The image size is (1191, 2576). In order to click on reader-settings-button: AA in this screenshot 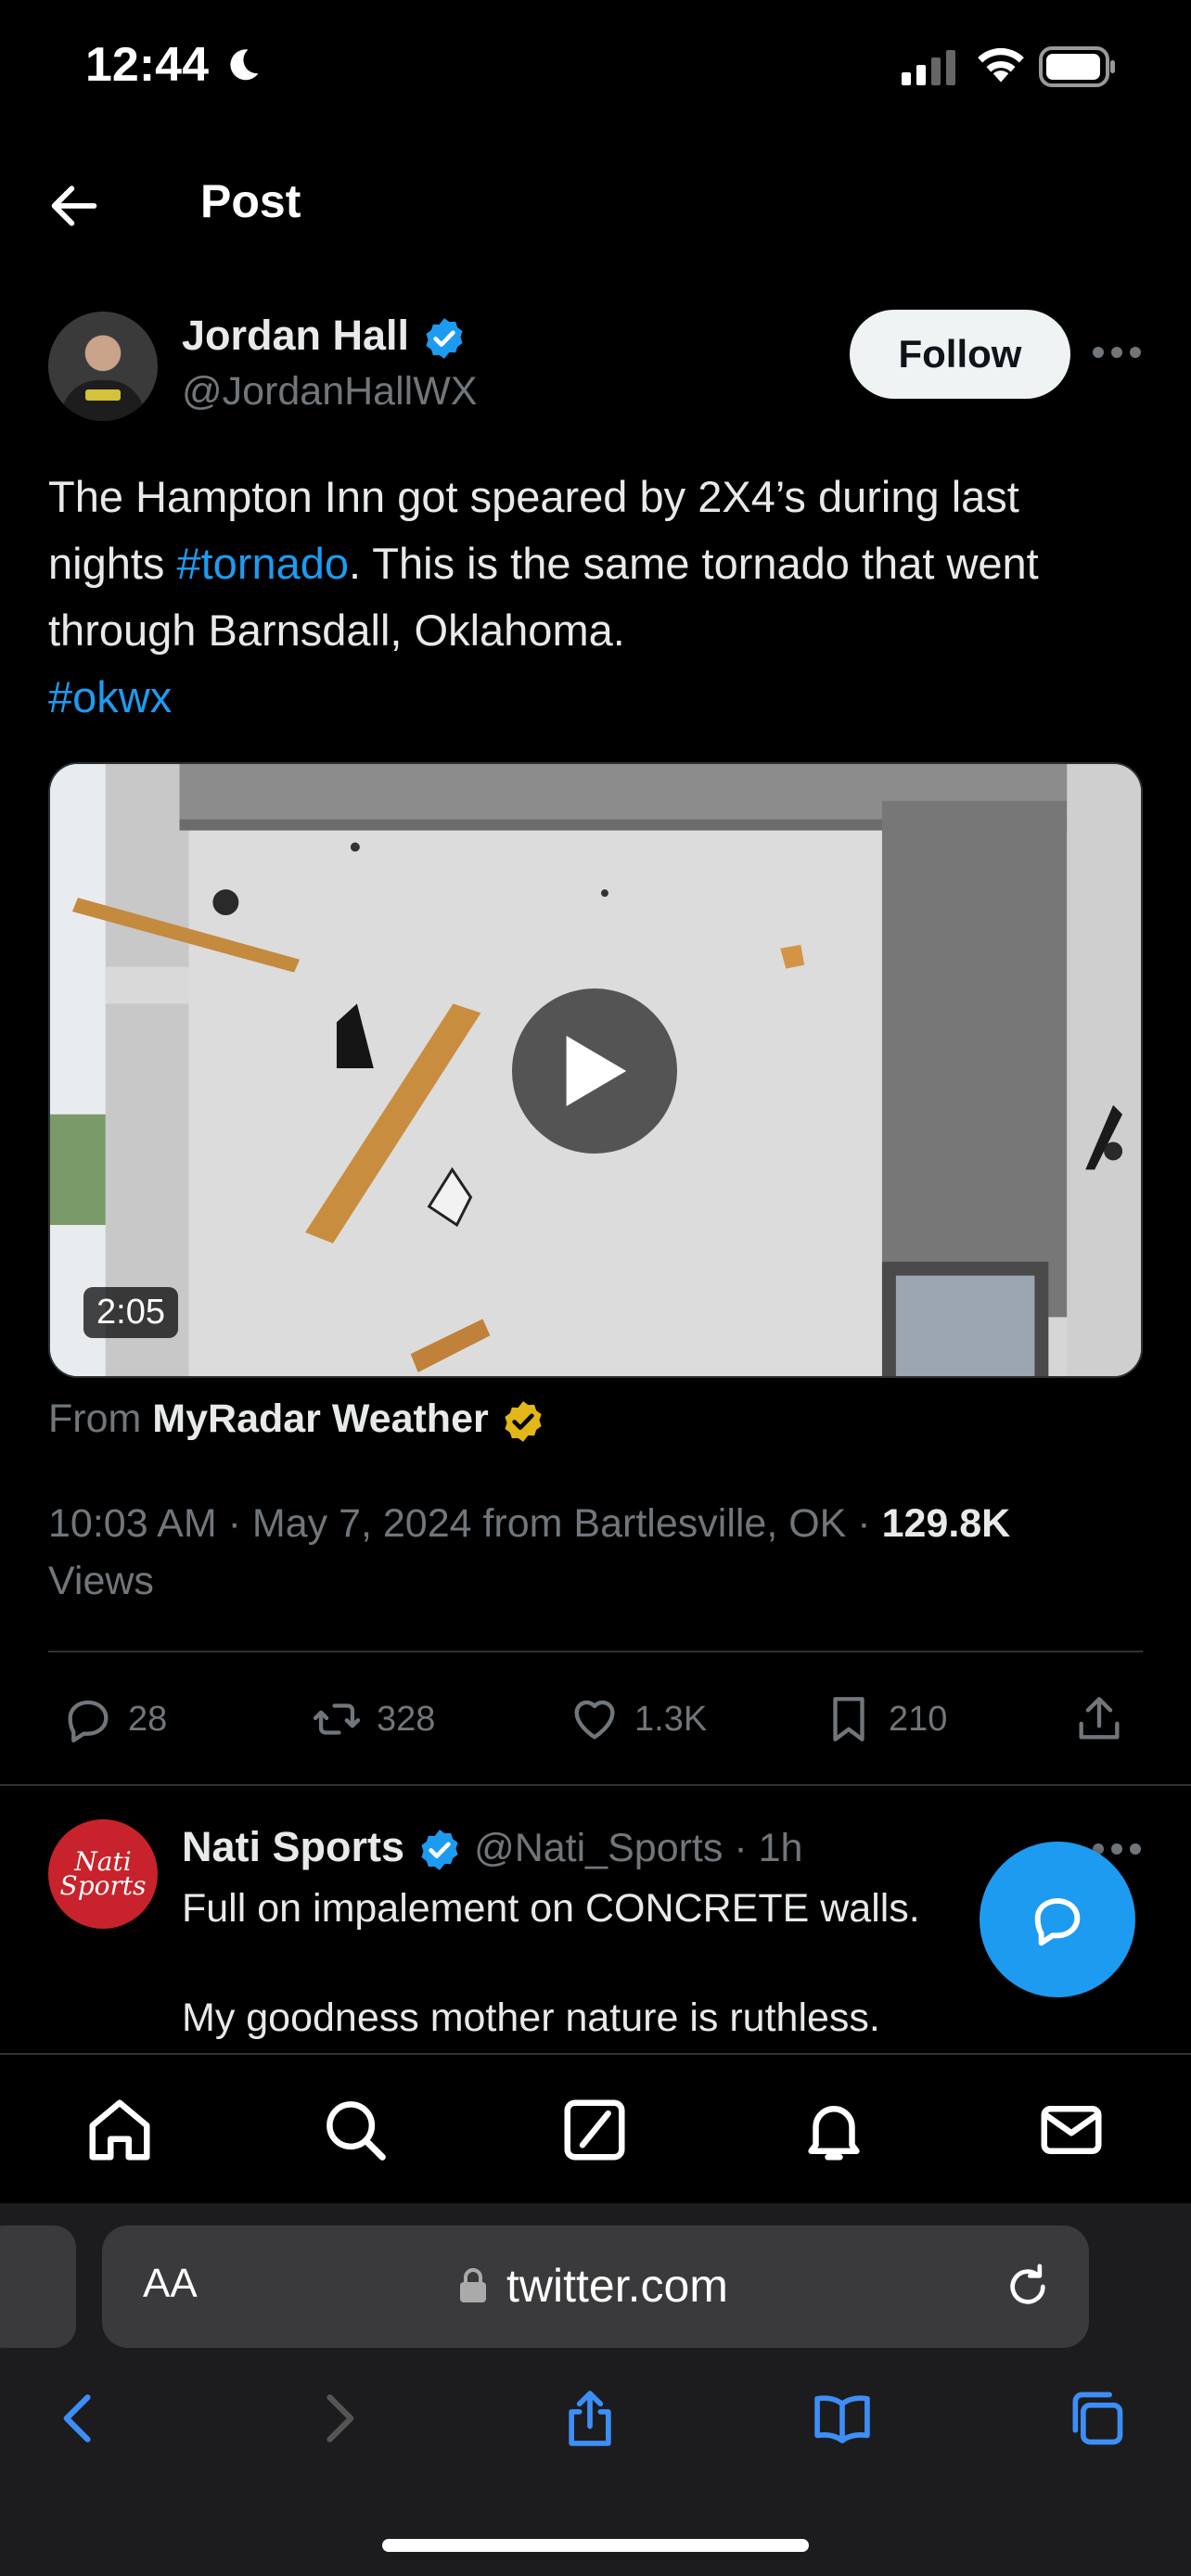, I will do `click(170, 2284)`.